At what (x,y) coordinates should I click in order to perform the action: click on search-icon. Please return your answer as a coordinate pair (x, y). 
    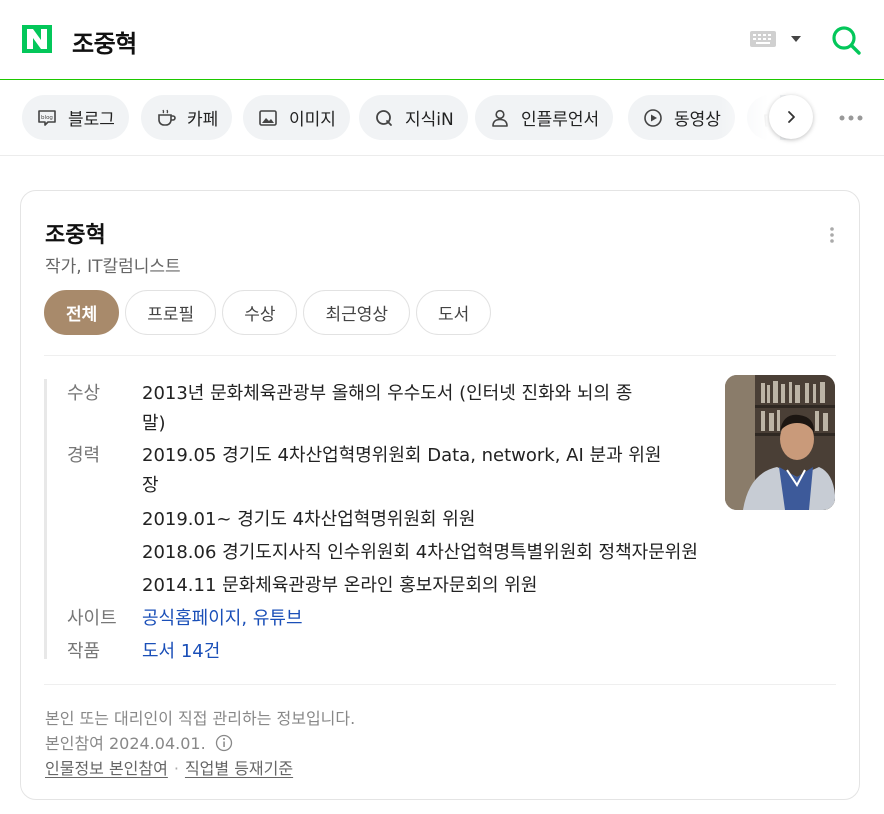
    Looking at the image, I should click on (846, 40).